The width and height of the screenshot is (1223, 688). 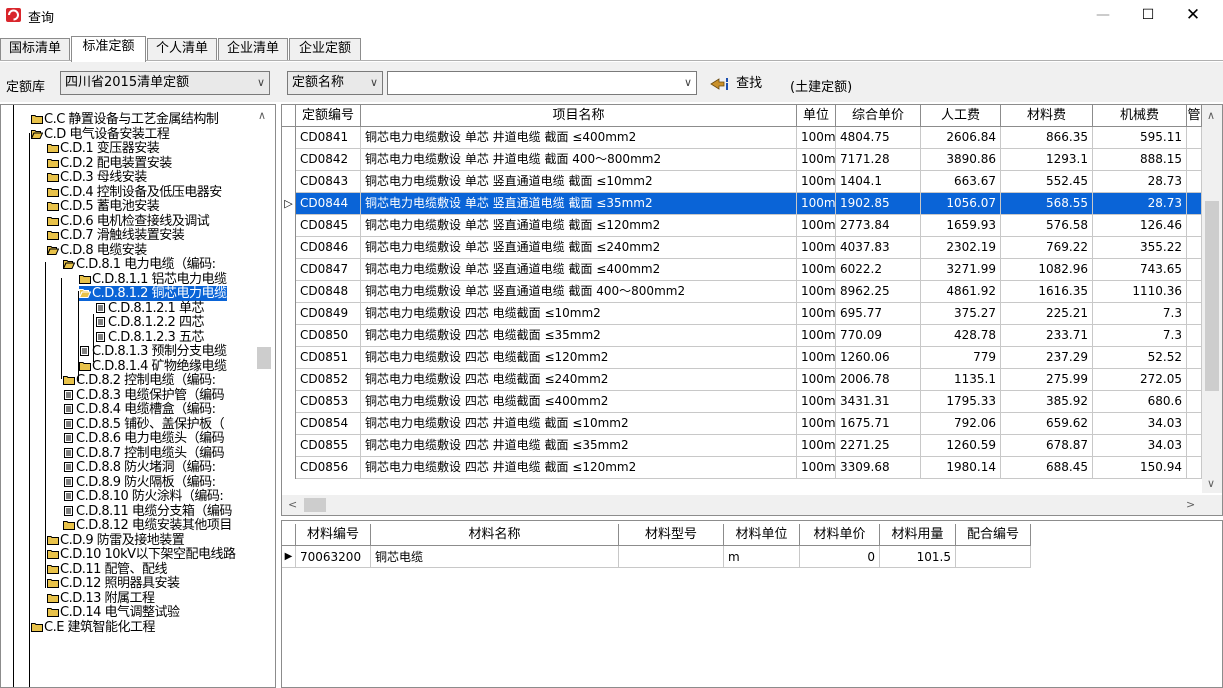 What do you see at coordinates (961, 182) in the screenshot?
I see `table-cell: 663.67` at bounding box center [961, 182].